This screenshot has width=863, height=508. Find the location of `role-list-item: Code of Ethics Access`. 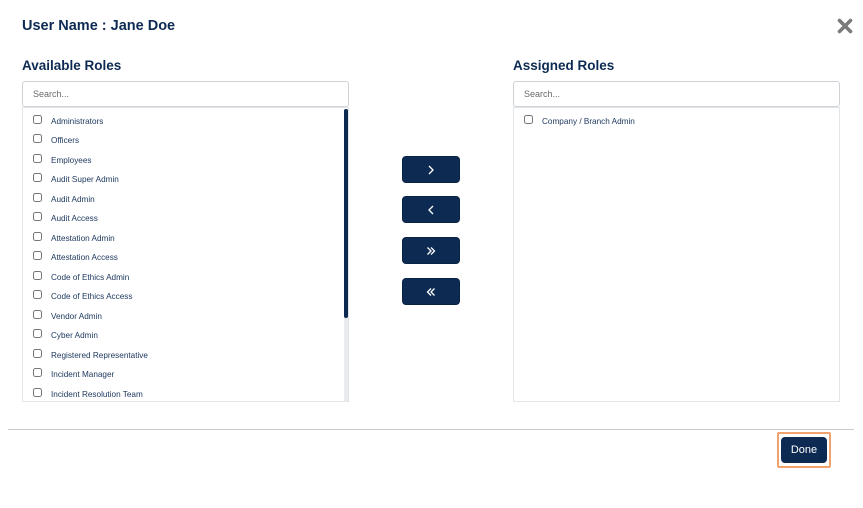

role-list-item: Code of Ethics Access is located at coordinates (82, 295).